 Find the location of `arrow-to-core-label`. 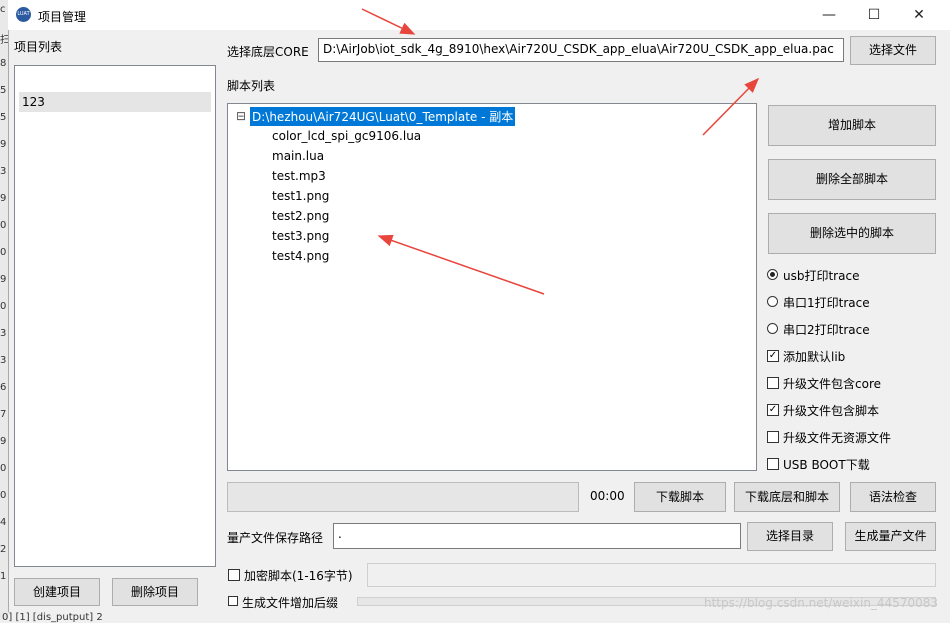

arrow-to-core-label is located at coordinates (388, 21).